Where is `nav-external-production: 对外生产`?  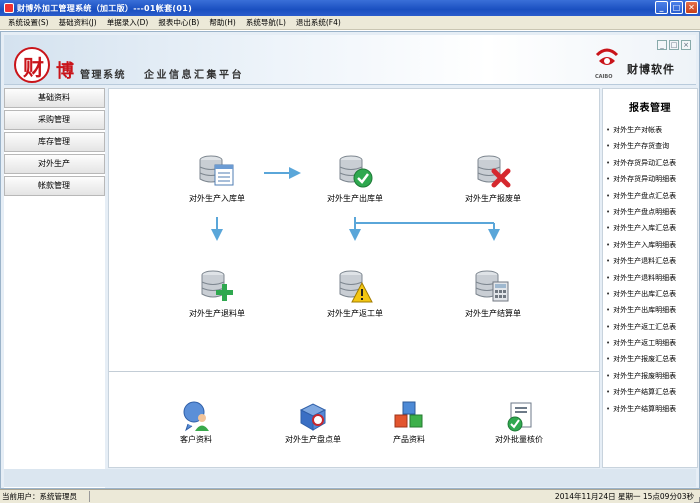
nav-external-production: 对外生产 is located at coordinates (54, 164).